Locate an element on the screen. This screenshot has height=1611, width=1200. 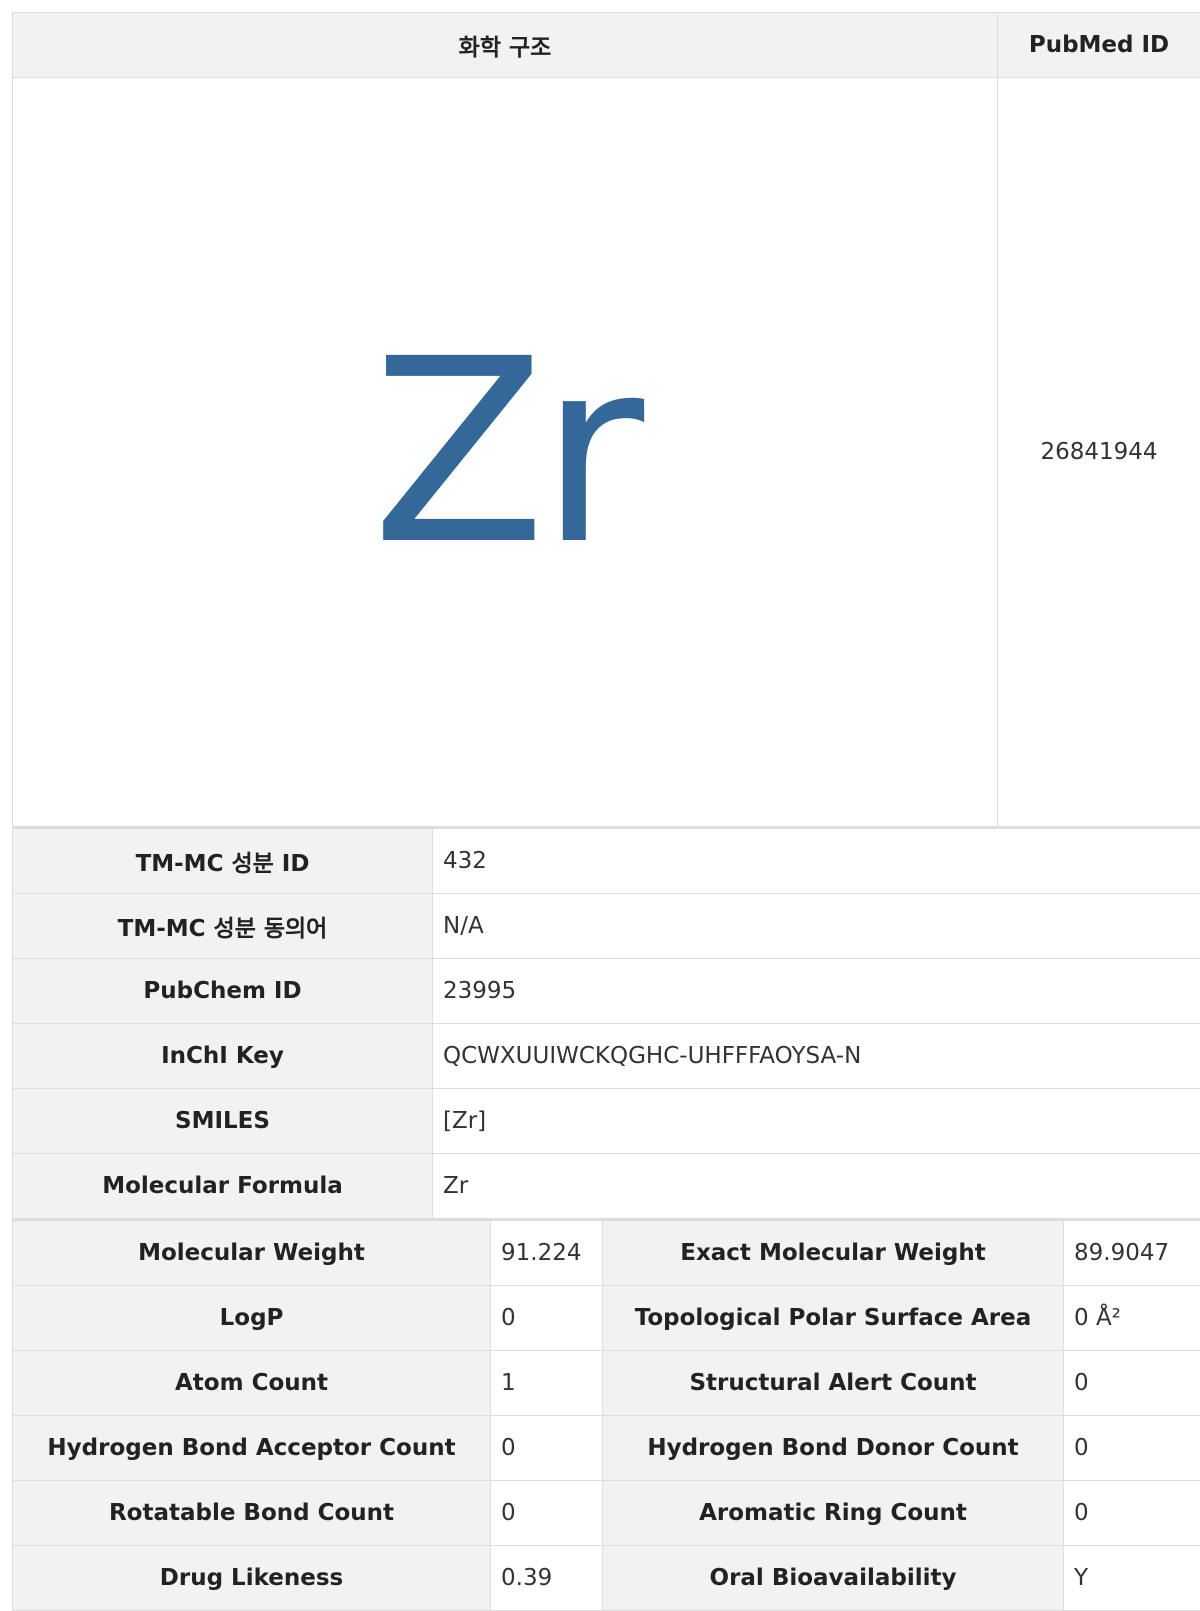
identifier-value: 23995 is located at coordinates (816, 991).